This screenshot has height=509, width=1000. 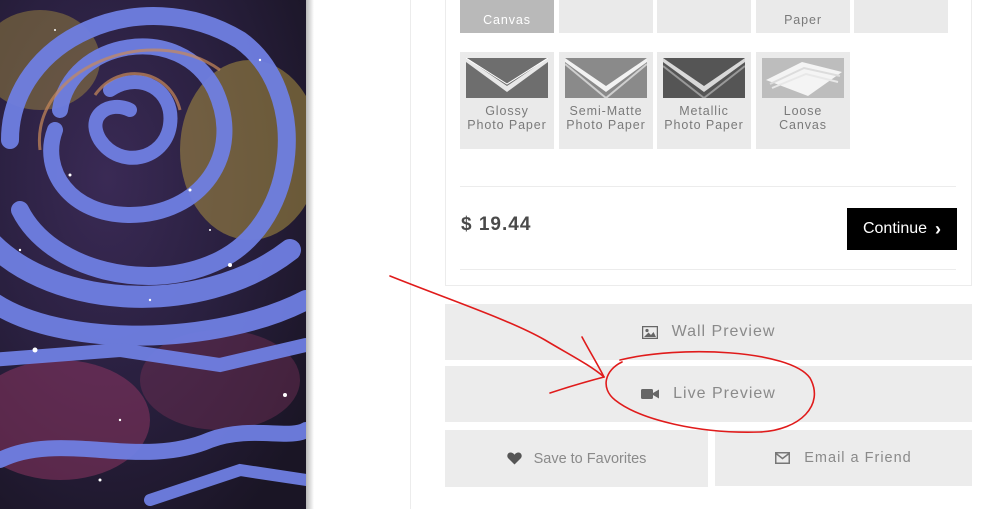 I want to click on semi-matte-paper-icon, so click(x=606, y=78).